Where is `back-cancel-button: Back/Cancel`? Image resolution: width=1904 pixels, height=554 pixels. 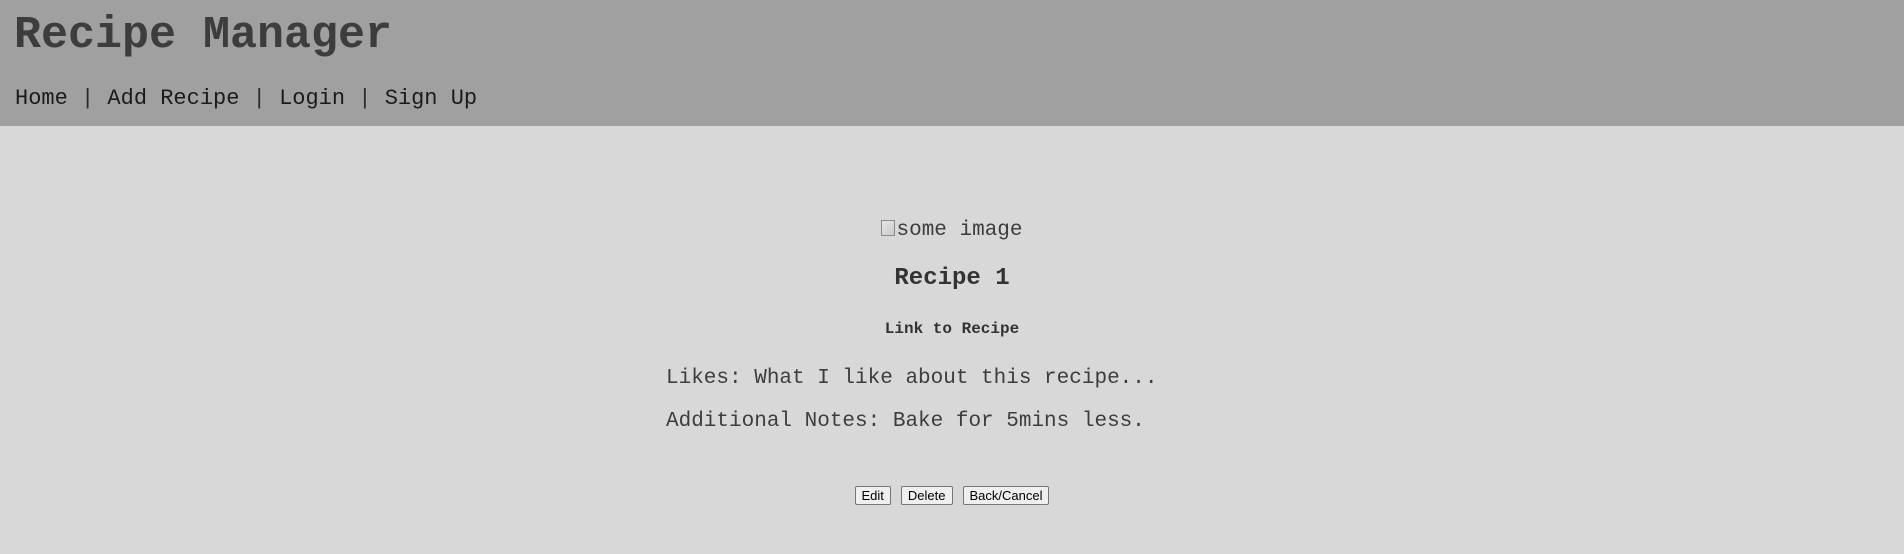
back-cancel-button: Back/Cancel is located at coordinates (1006, 495).